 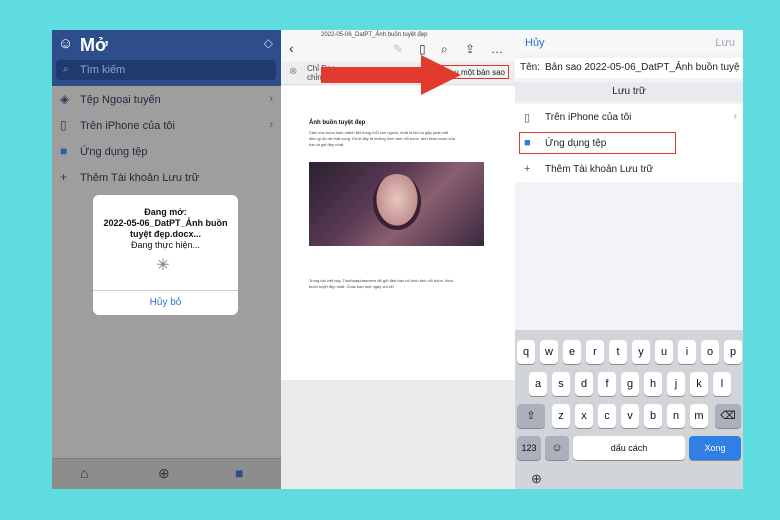 I want to click on key-i: i, so click(x=687, y=352).